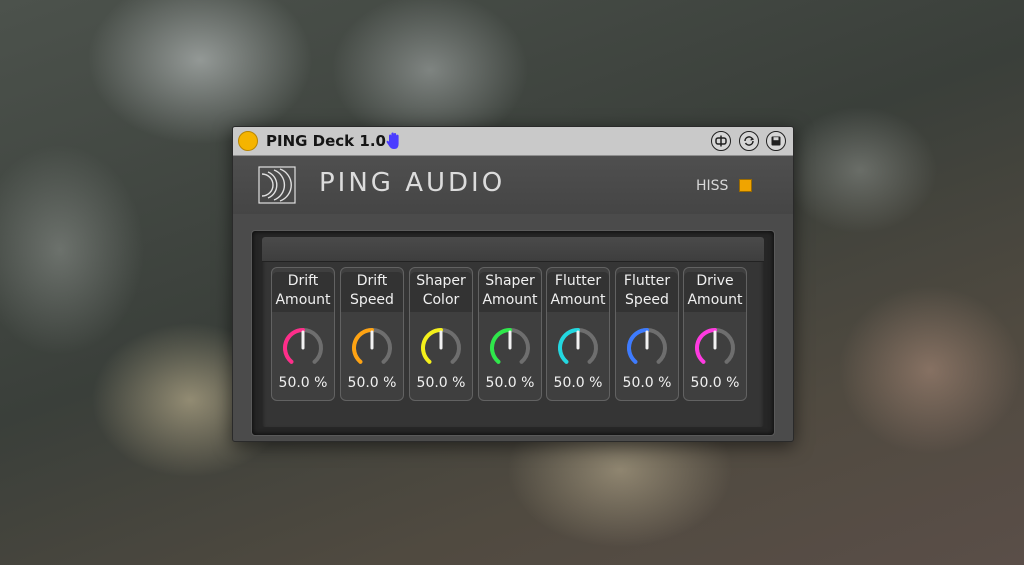 Image resolution: width=1024 pixels, height=565 pixels. I want to click on save-preset-button, so click(776, 141).